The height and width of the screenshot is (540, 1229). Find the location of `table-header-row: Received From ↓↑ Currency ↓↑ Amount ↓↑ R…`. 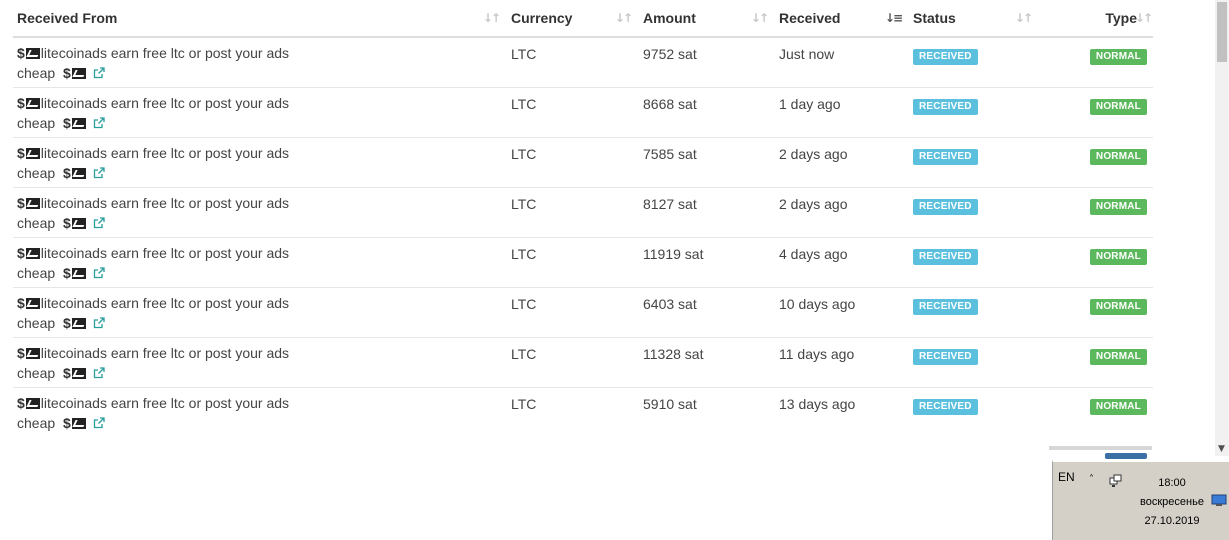

table-header-row: Received From ↓↑ Currency ↓↑ Amount ↓↑ R… is located at coordinates (583, 19).